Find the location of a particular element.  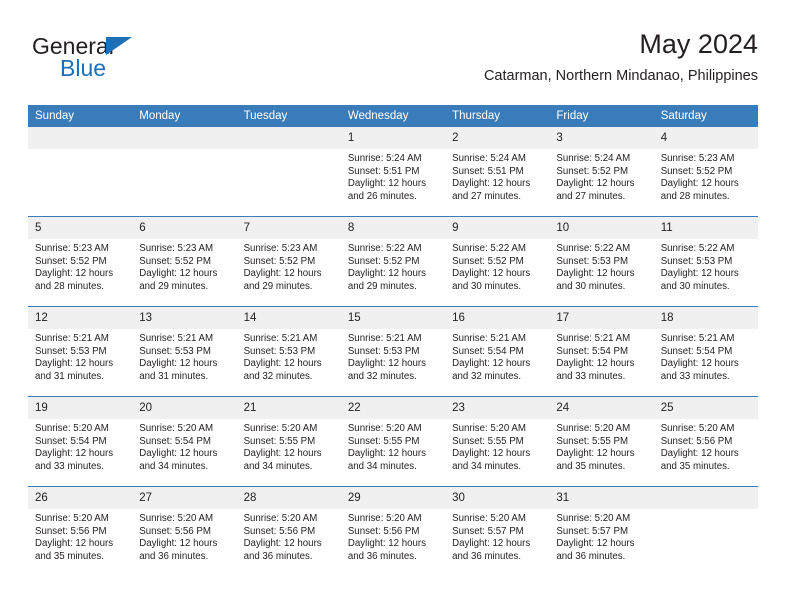

weekday-header-tuesday: Tuesday is located at coordinates (288, 116).